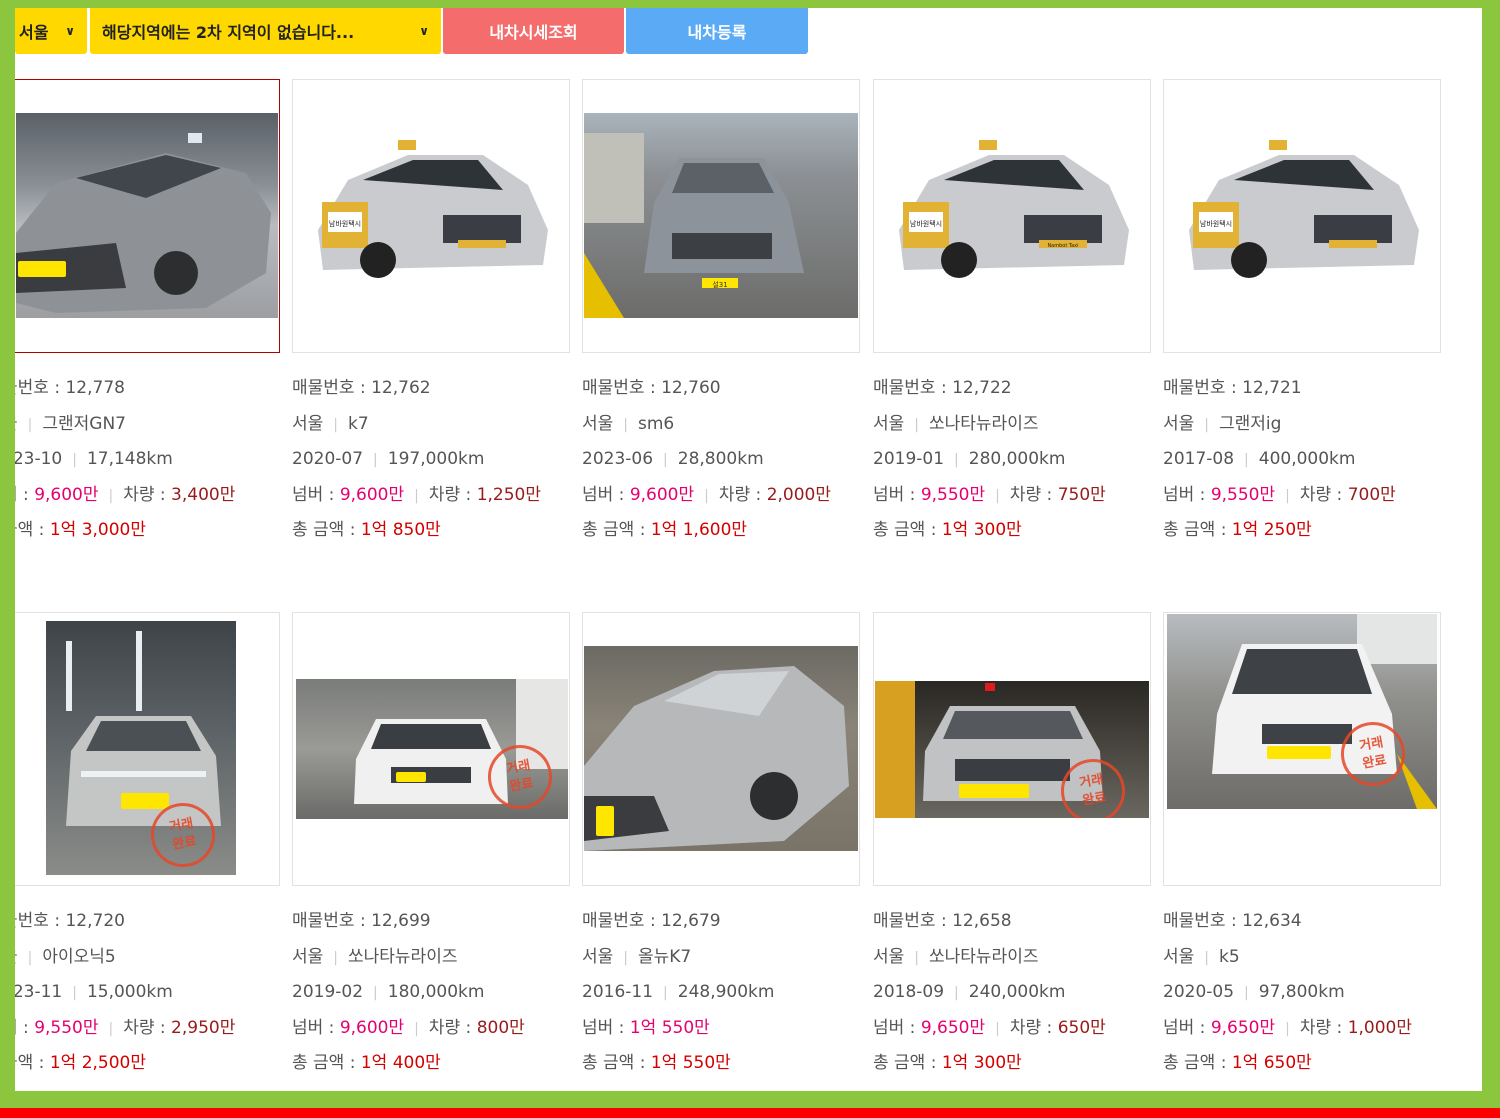 This screenshot has width=1500, height=1118. What do you see at coordinates (401, 921) in the screenshot?
I see `listing-id: 12,699` at bounding box center [401, 921].